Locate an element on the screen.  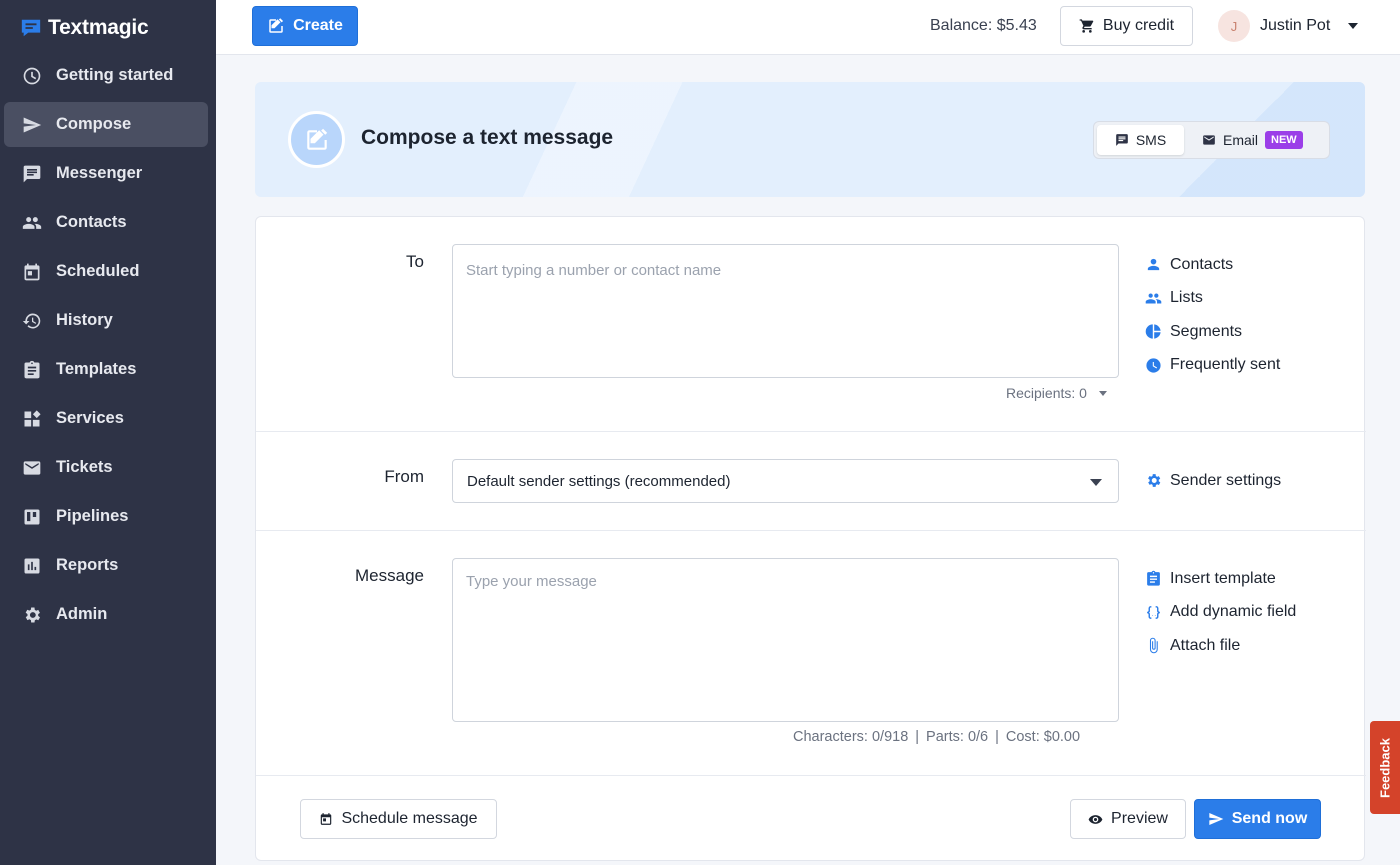
send-now-button: Send now is located at coordinates (1257, 819).